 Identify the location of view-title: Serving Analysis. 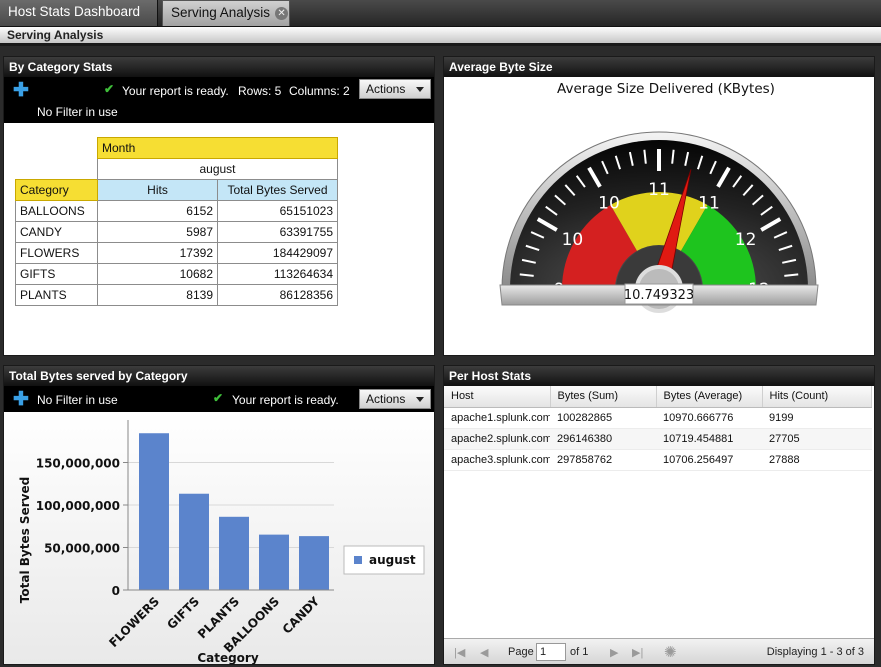
(440, 36).